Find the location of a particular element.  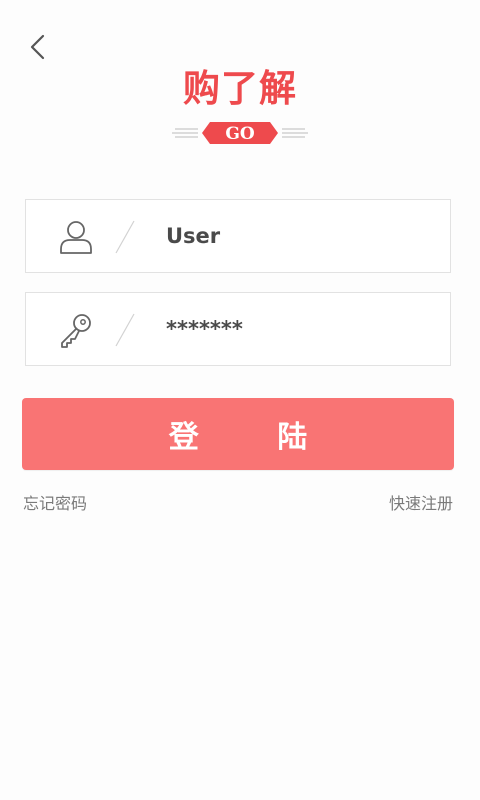

back-button is located at coordinates (37, 47).